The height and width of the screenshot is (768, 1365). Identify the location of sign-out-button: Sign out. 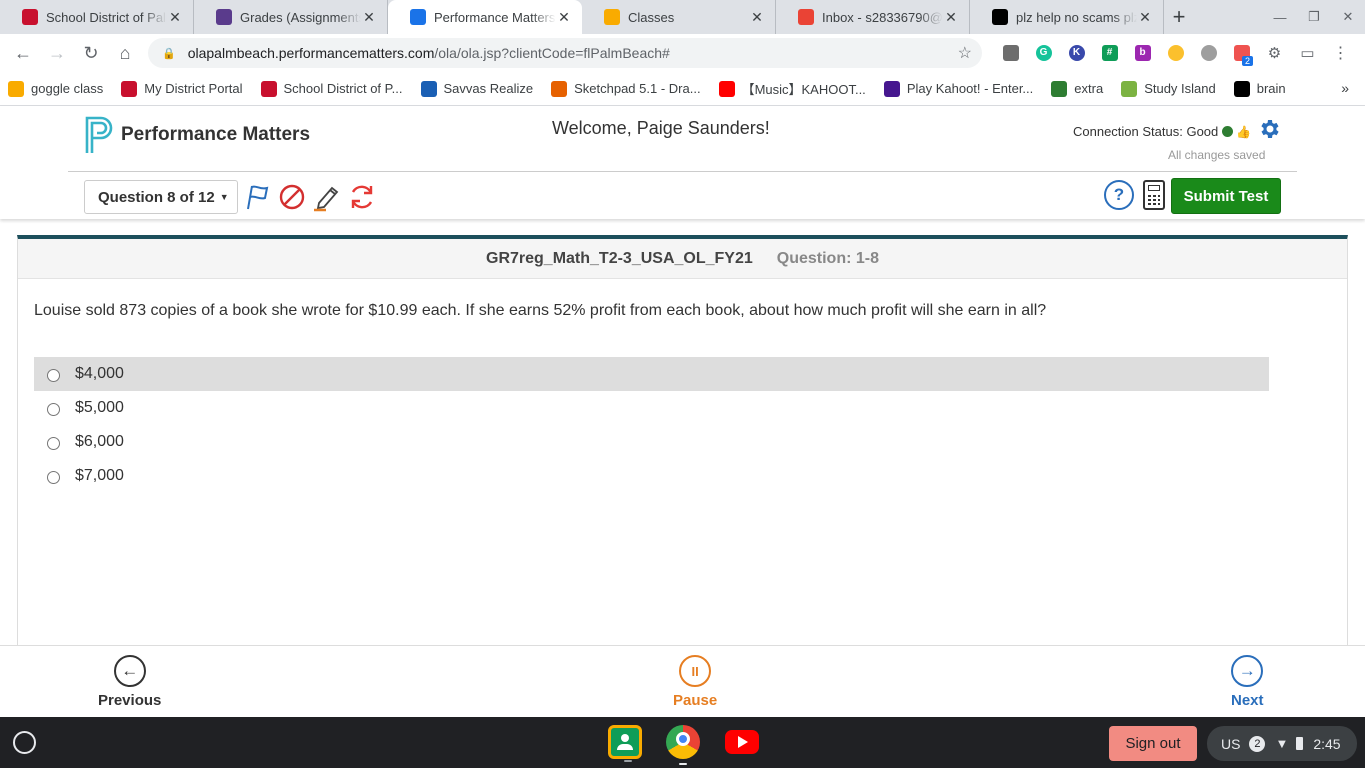
(1153, 743).